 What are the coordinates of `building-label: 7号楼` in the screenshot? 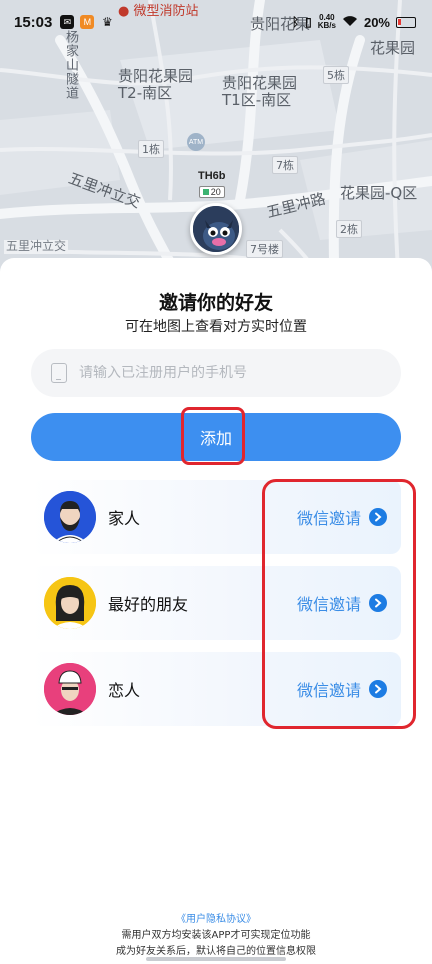 It's located at (264, 249).